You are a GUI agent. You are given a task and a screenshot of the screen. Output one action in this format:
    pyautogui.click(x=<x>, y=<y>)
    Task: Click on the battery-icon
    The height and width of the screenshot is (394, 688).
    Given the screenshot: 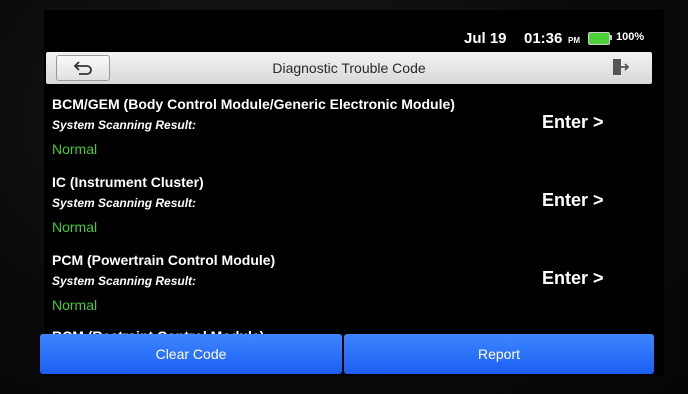 What is the action you would take?
    pyautogui.click(x=599, y=38)
    